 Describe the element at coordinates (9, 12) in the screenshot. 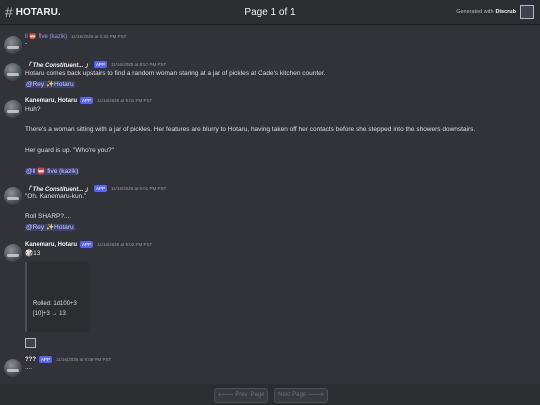

I see `hash-icon: #` at that location.